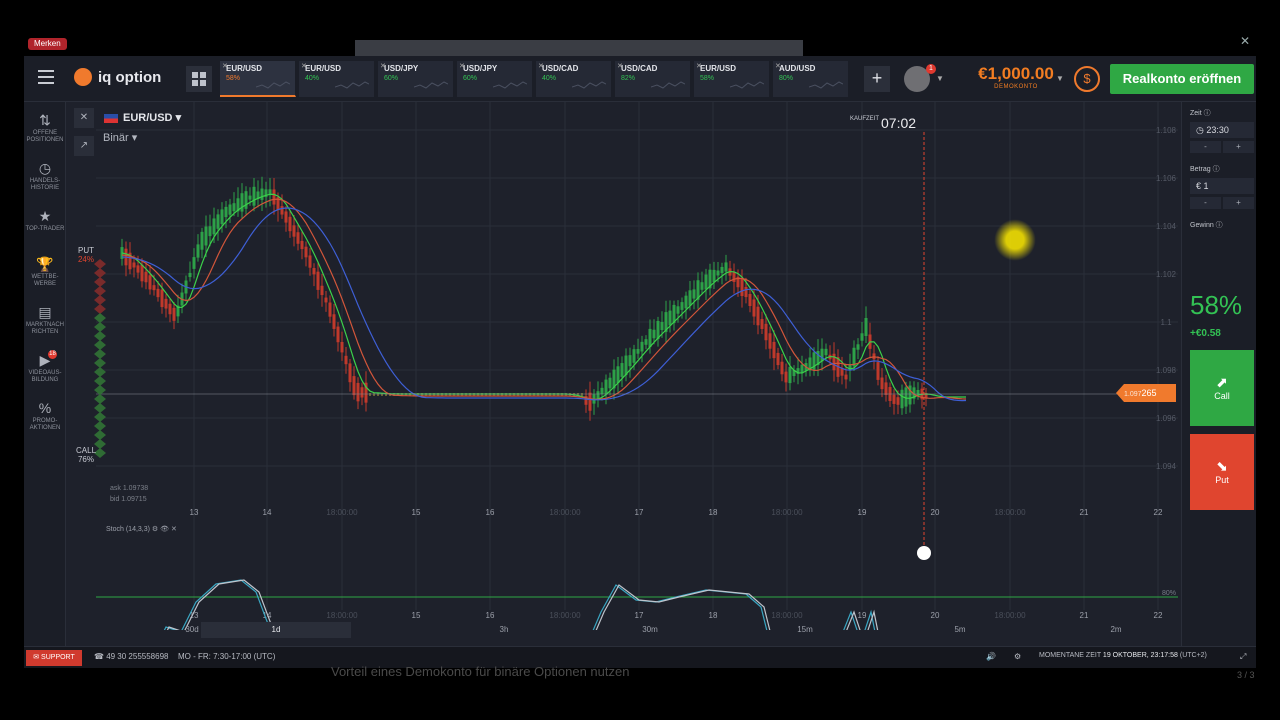 The width and height of the screenshot is (1280, 720). Describe the element at coordinates (1116, 630) in the screenshot. I see `timeframe-option: 2m` at that location.